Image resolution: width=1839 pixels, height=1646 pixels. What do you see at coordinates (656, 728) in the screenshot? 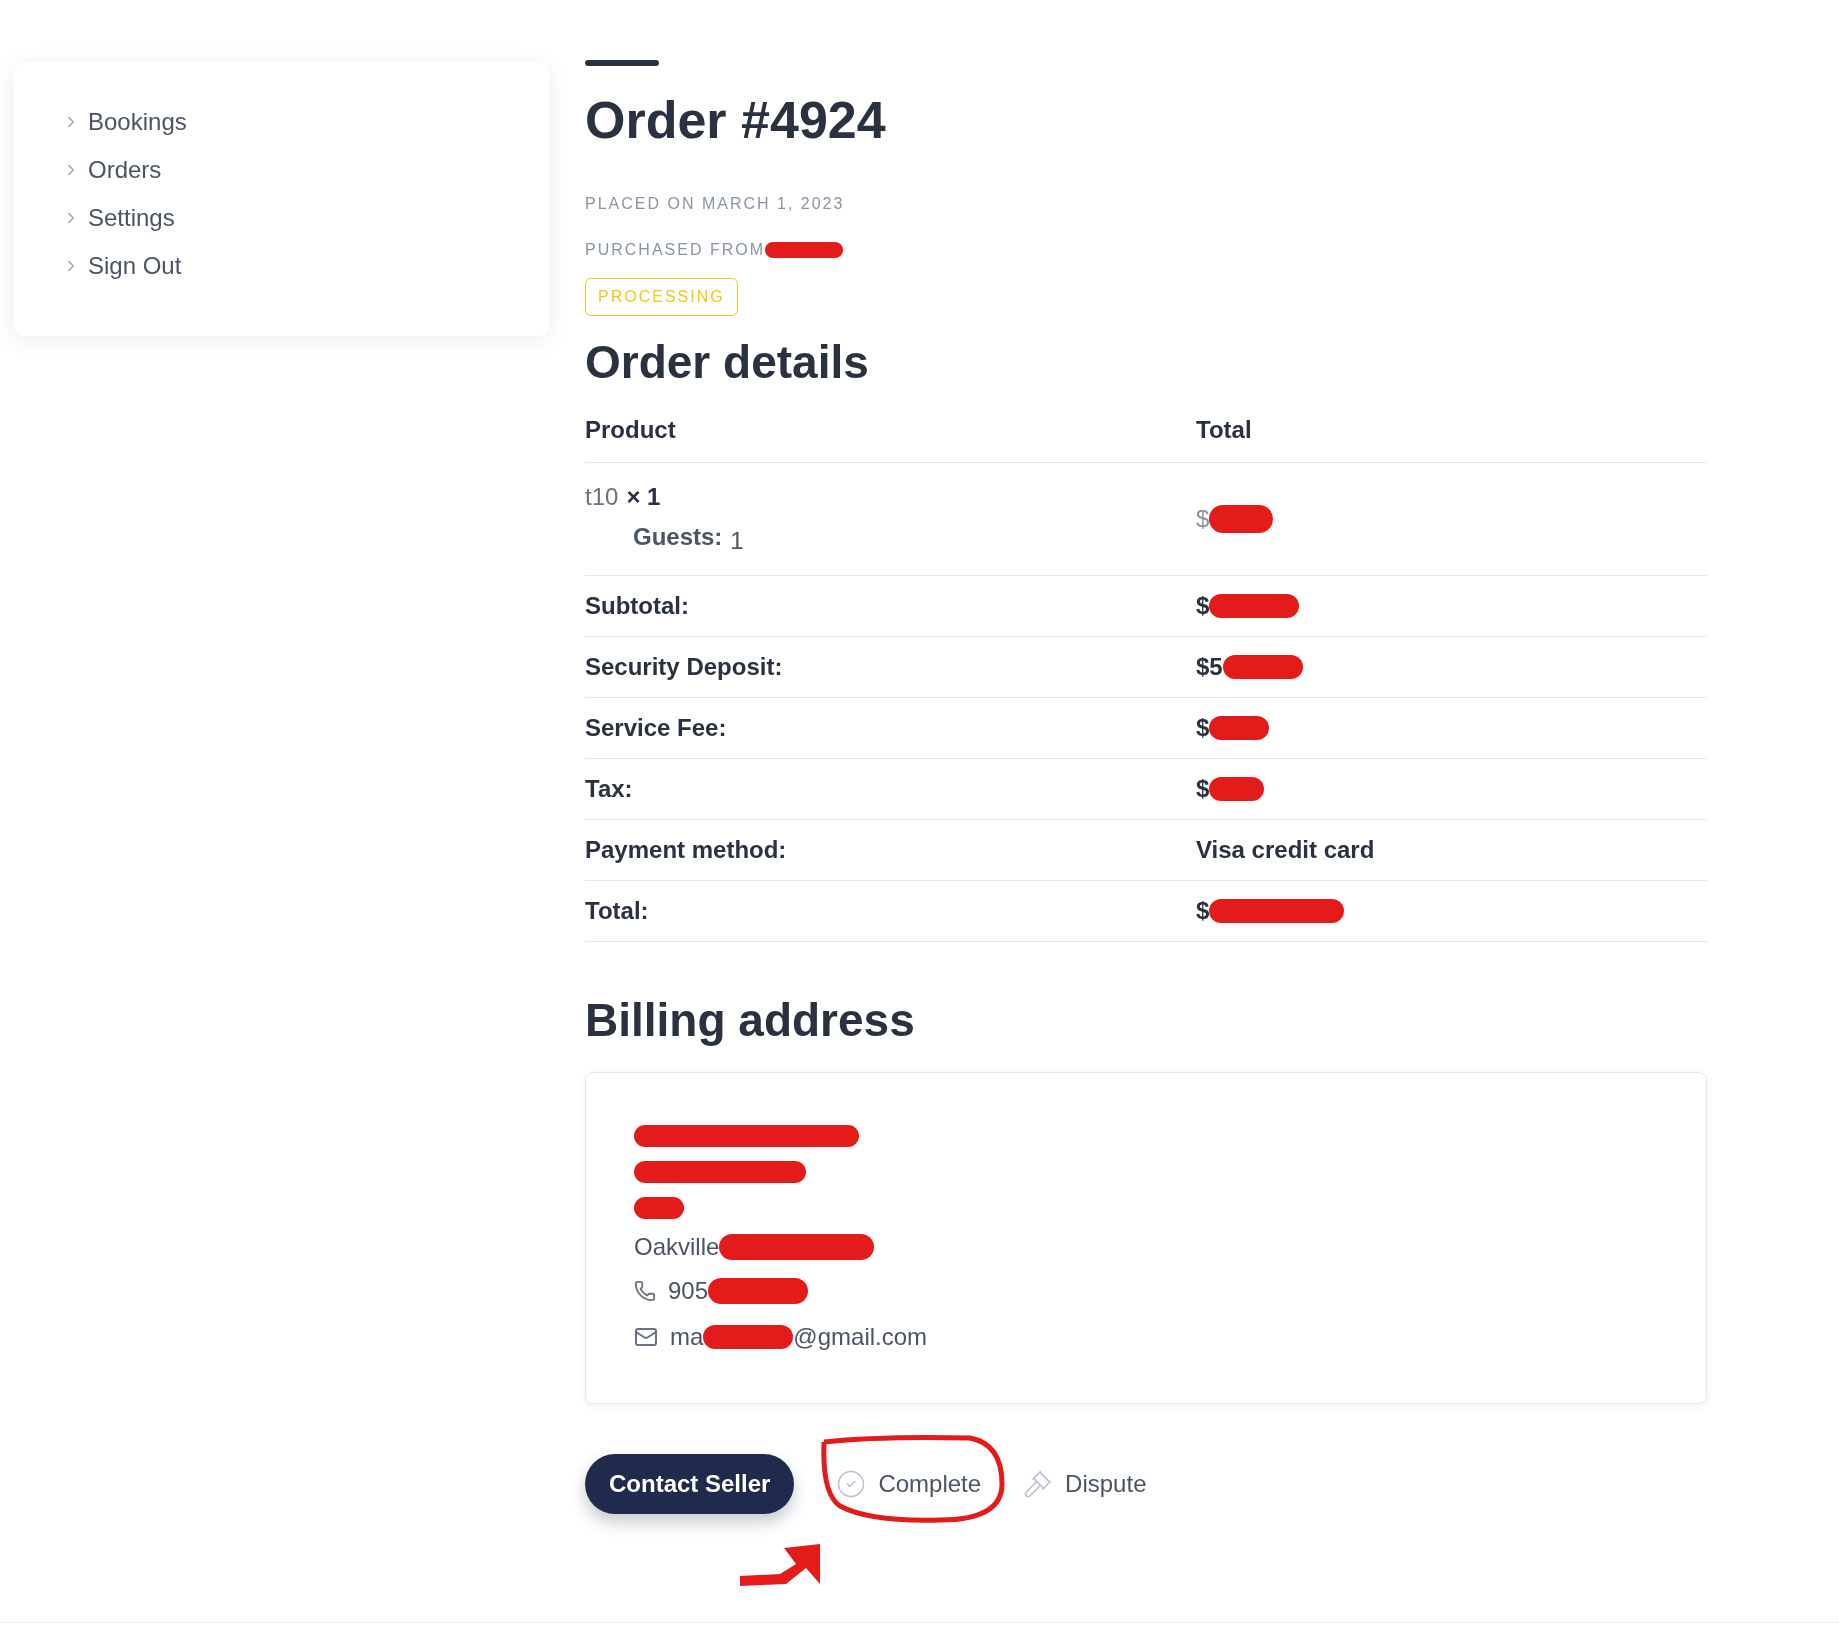
I see `table-cell-text: Service Fee:` at bounding box center [656, 728].